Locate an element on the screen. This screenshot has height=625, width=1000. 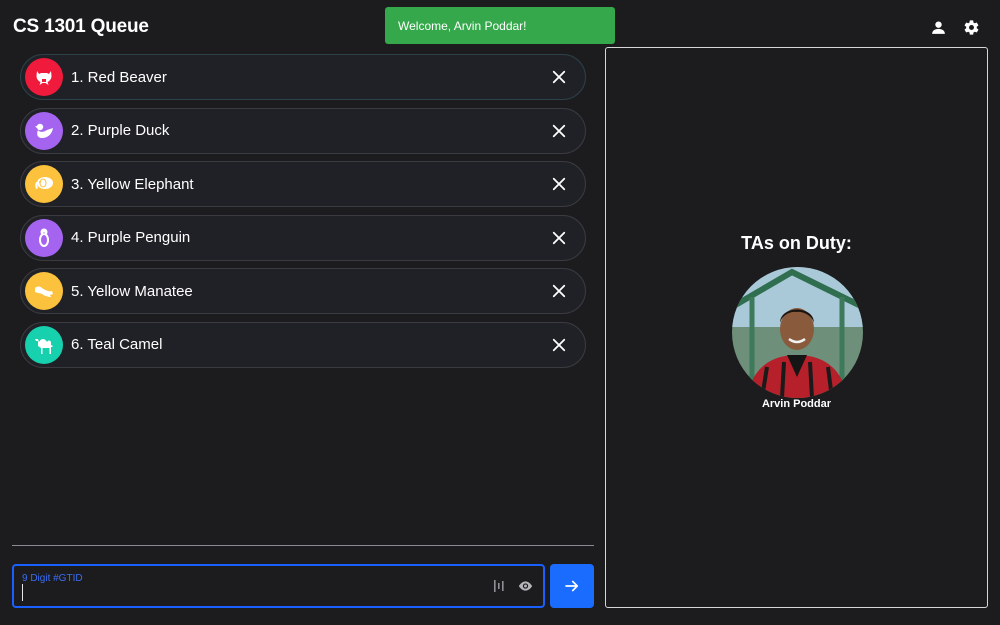
beaver-icon is located at coordinates (44, 78).